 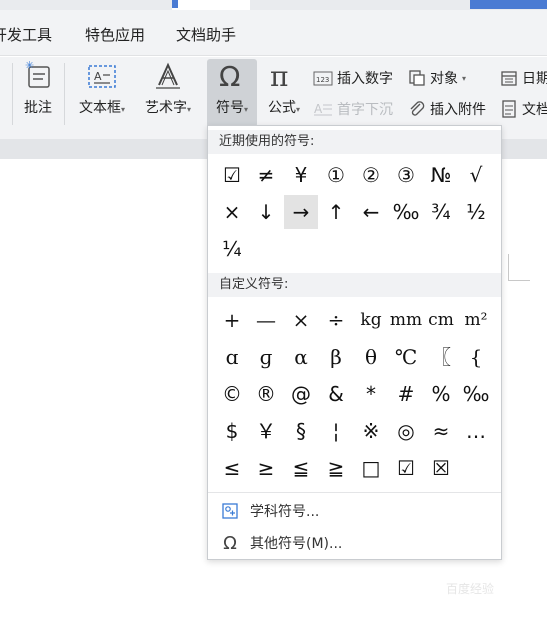 What do you see at coordinates (353, 109) in the screenshot?
I see `drop-cap-button: A 首字下沉` at bounding box center [353, 109].